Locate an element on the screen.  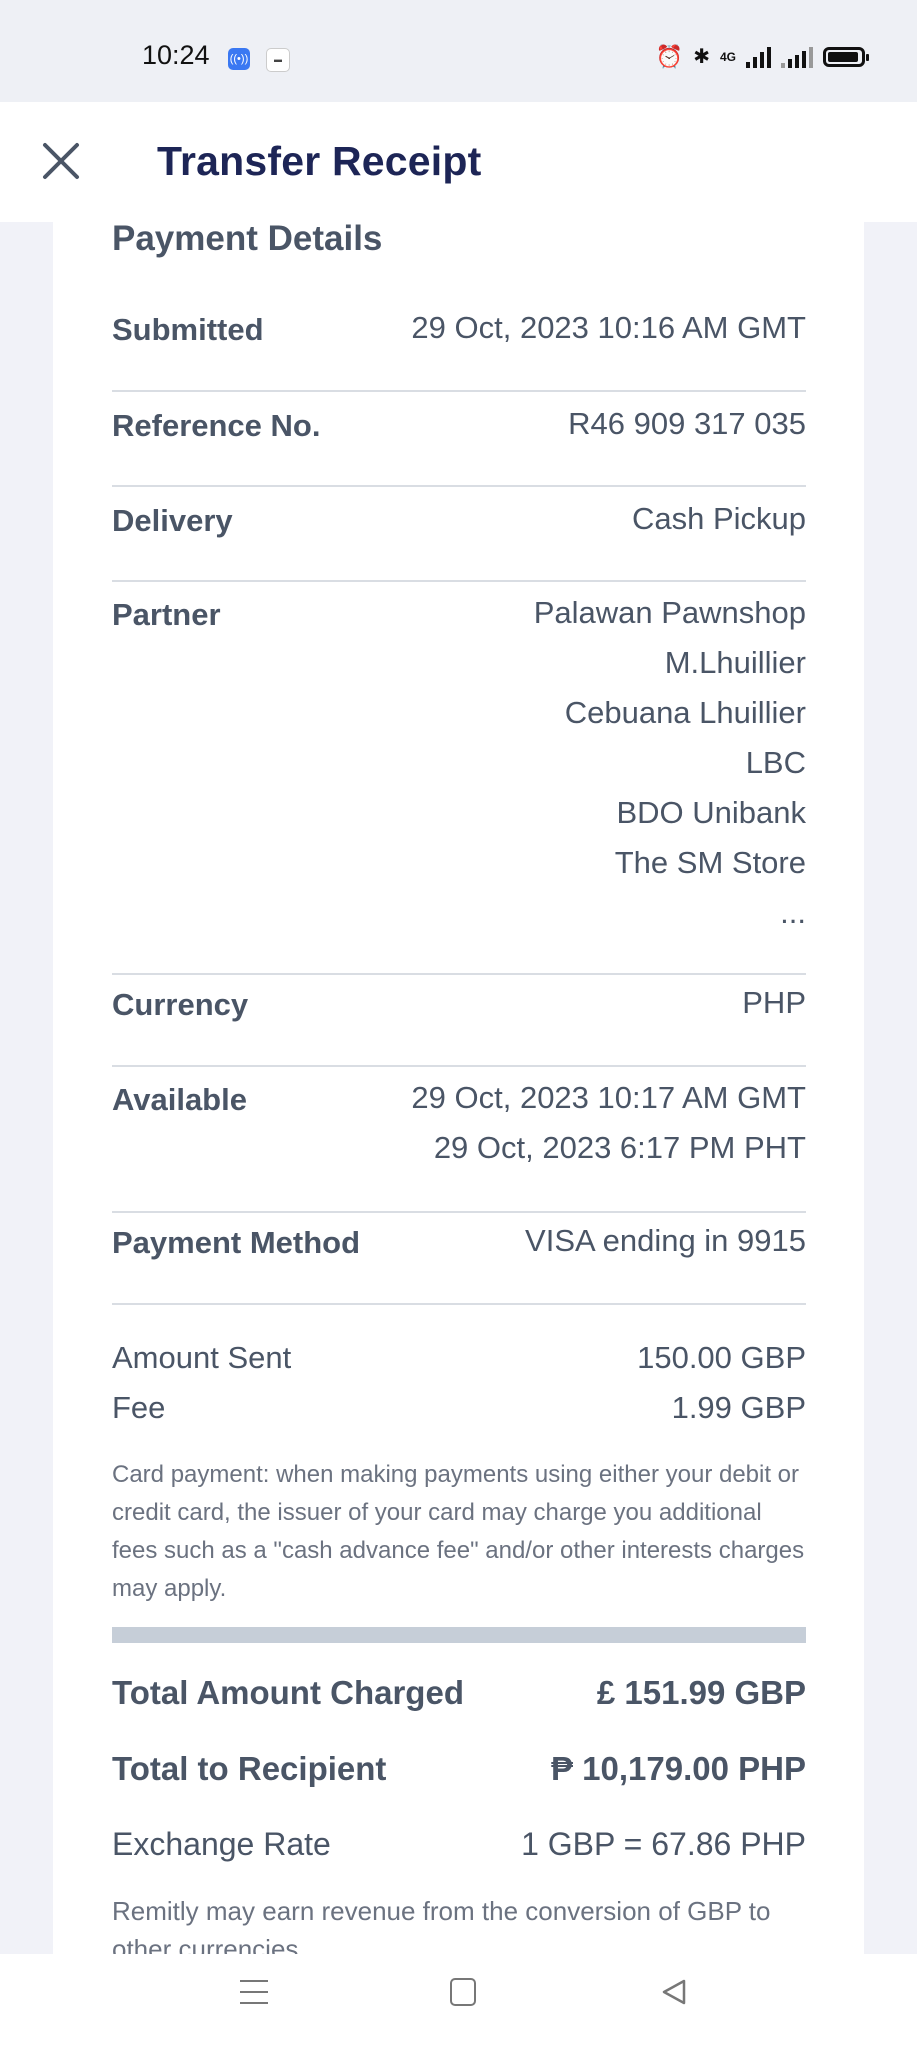
exchange-rate-value: 1 GBP = 67.86 PHP is located at coordinates (663, 1844).